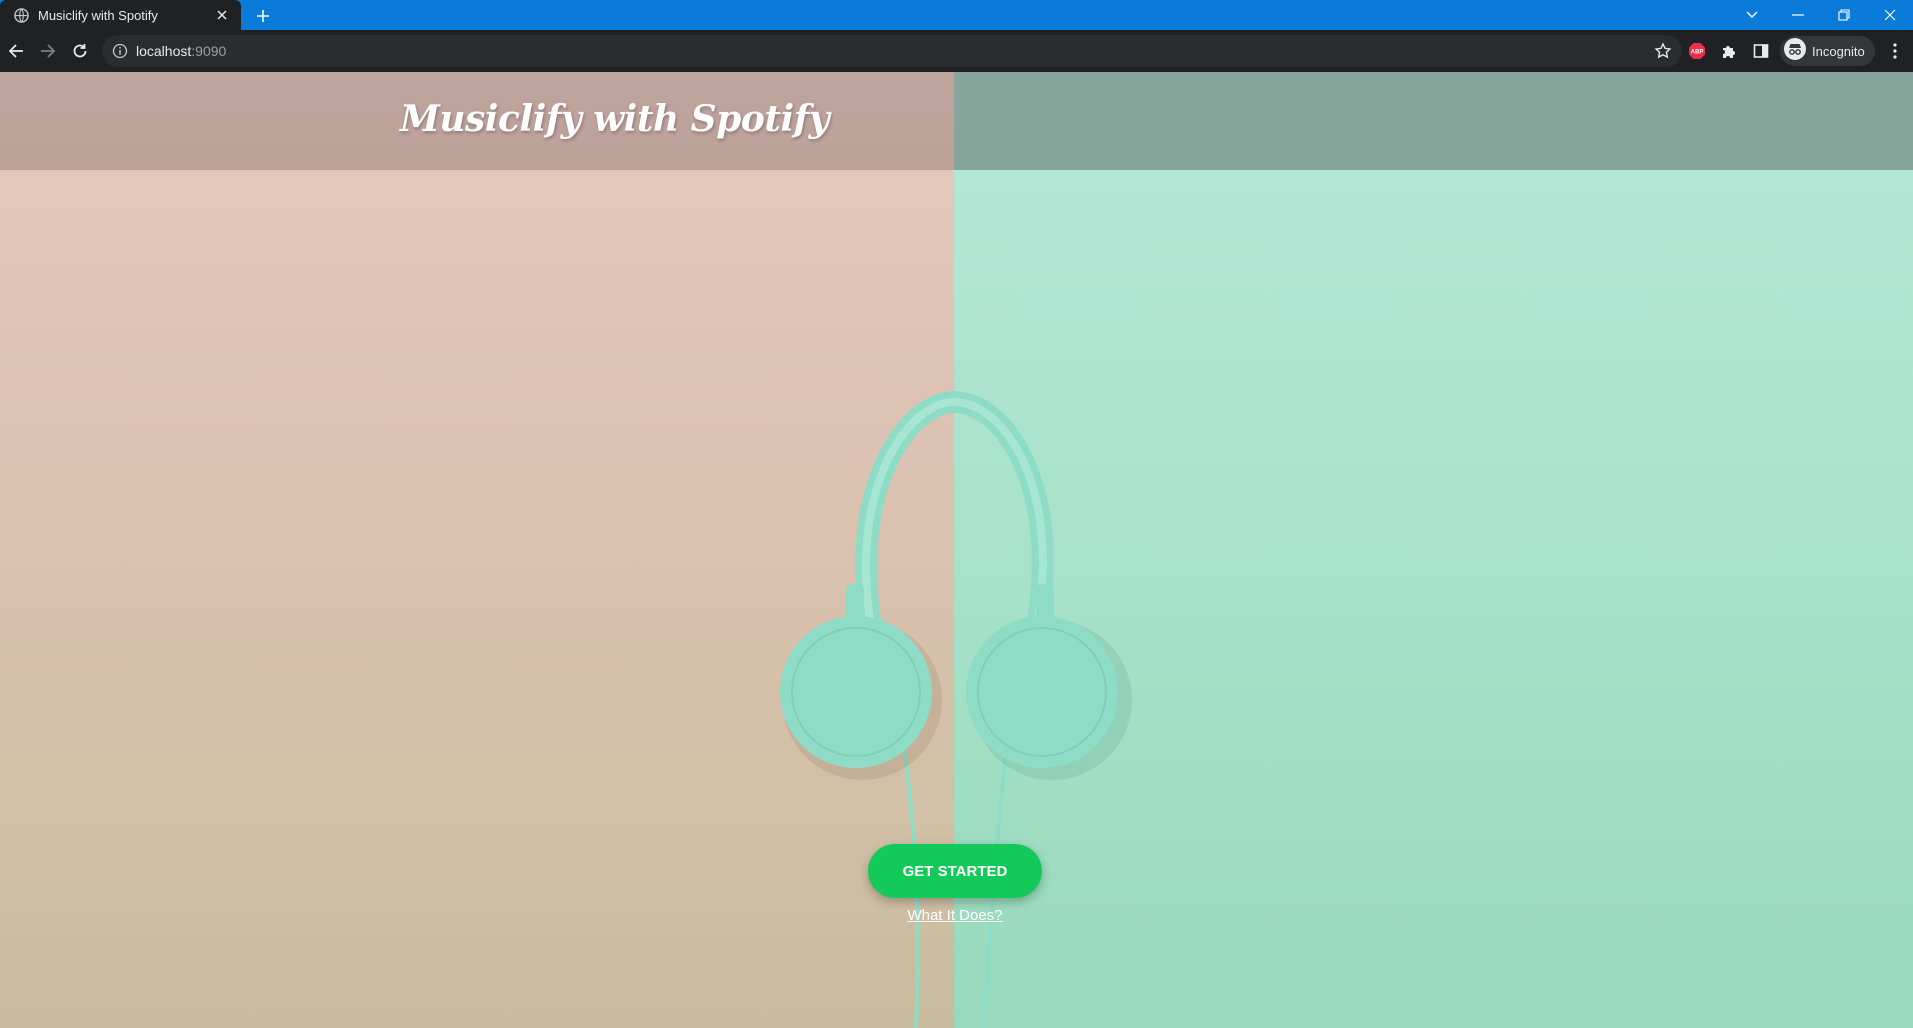  What do you see at coordinates (209, 51) in the screenshot?
I see `url-port: :9090` at bounding box center [209, 51].